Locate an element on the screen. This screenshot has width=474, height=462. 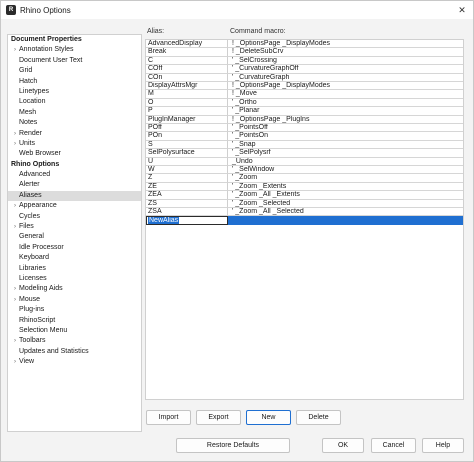
alias-row: POn ' _PointsOn is located at coordinates (304, 136).